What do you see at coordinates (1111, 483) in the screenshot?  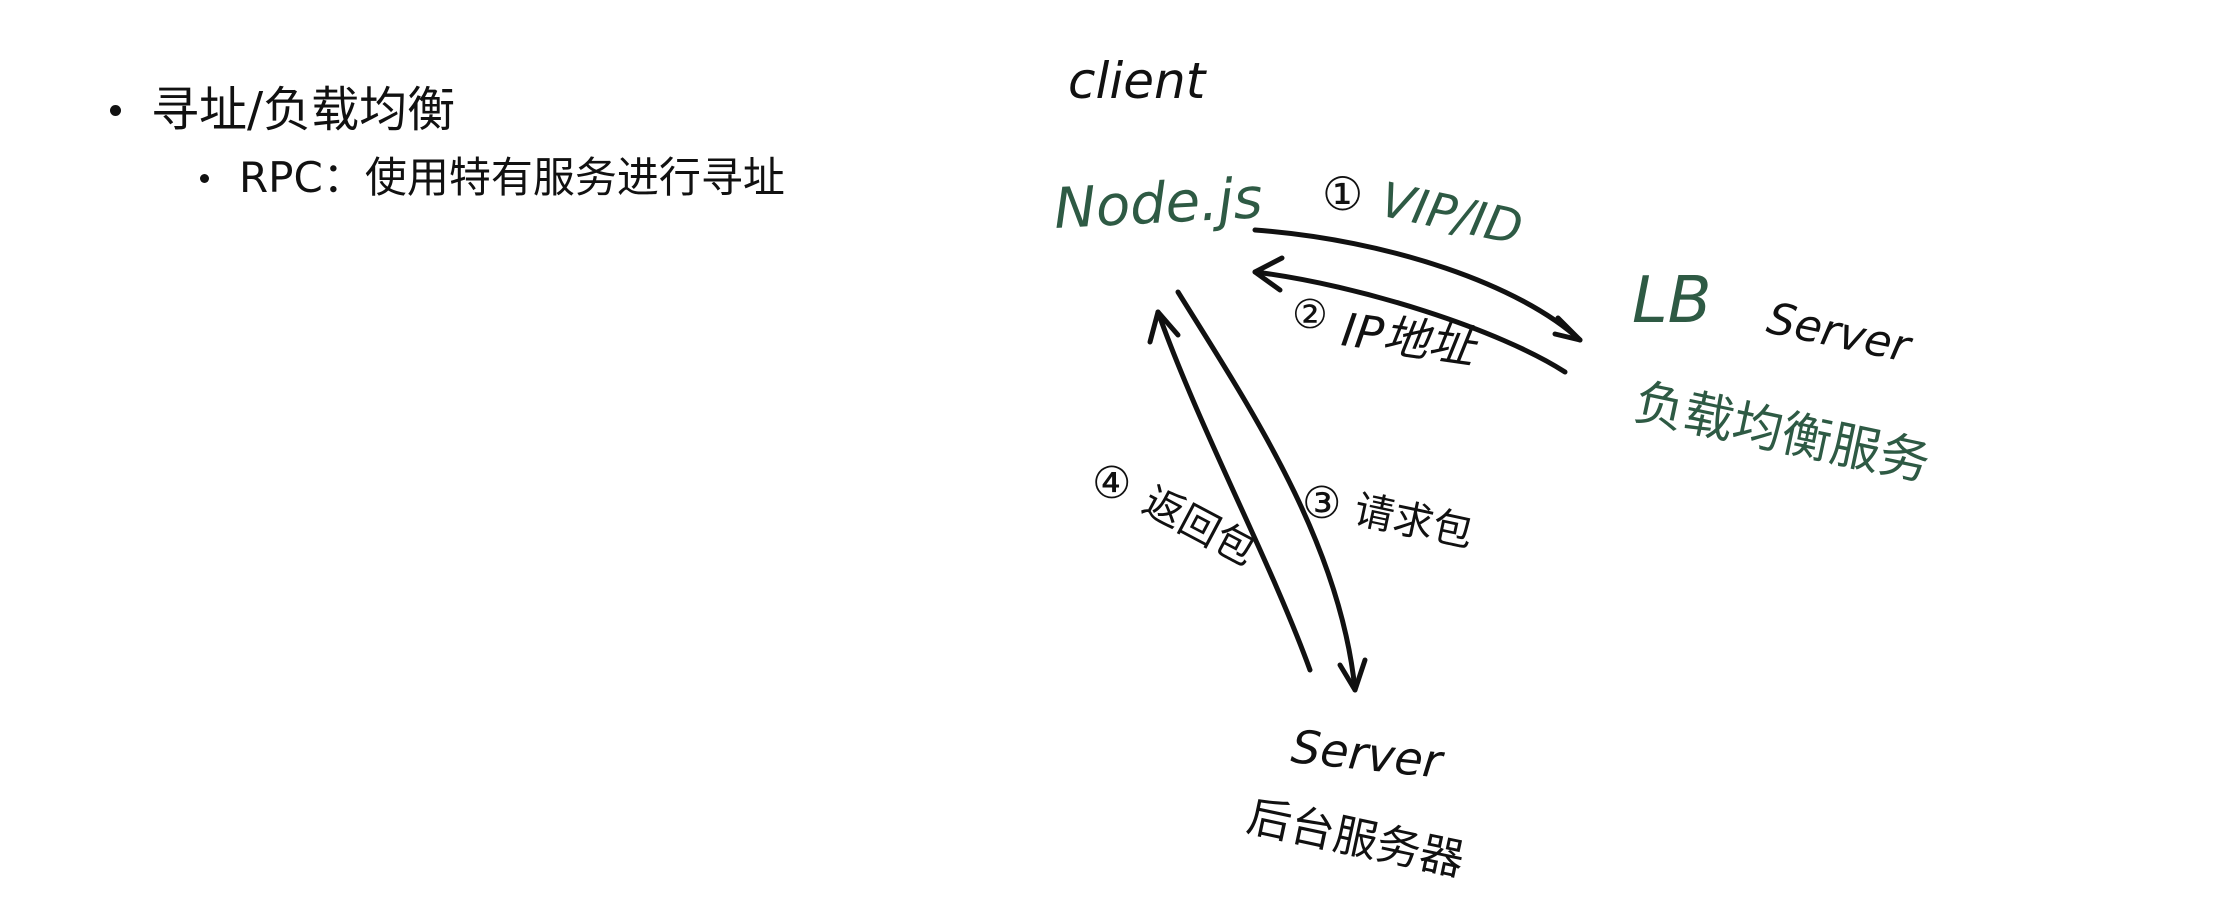 I see `step4-marker: ④` at bounding box center [1111, 483].